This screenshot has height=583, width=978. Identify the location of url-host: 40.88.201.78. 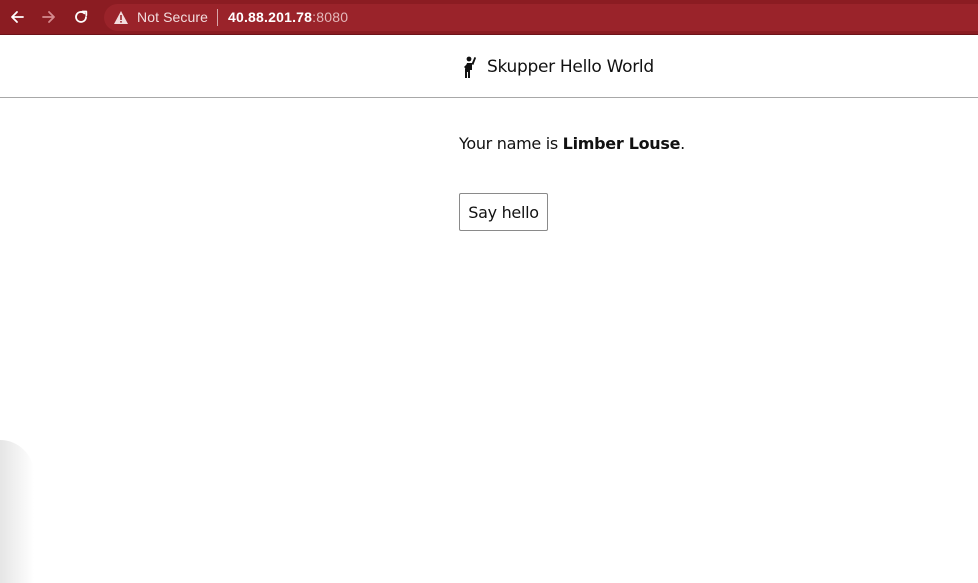
(270, 17).